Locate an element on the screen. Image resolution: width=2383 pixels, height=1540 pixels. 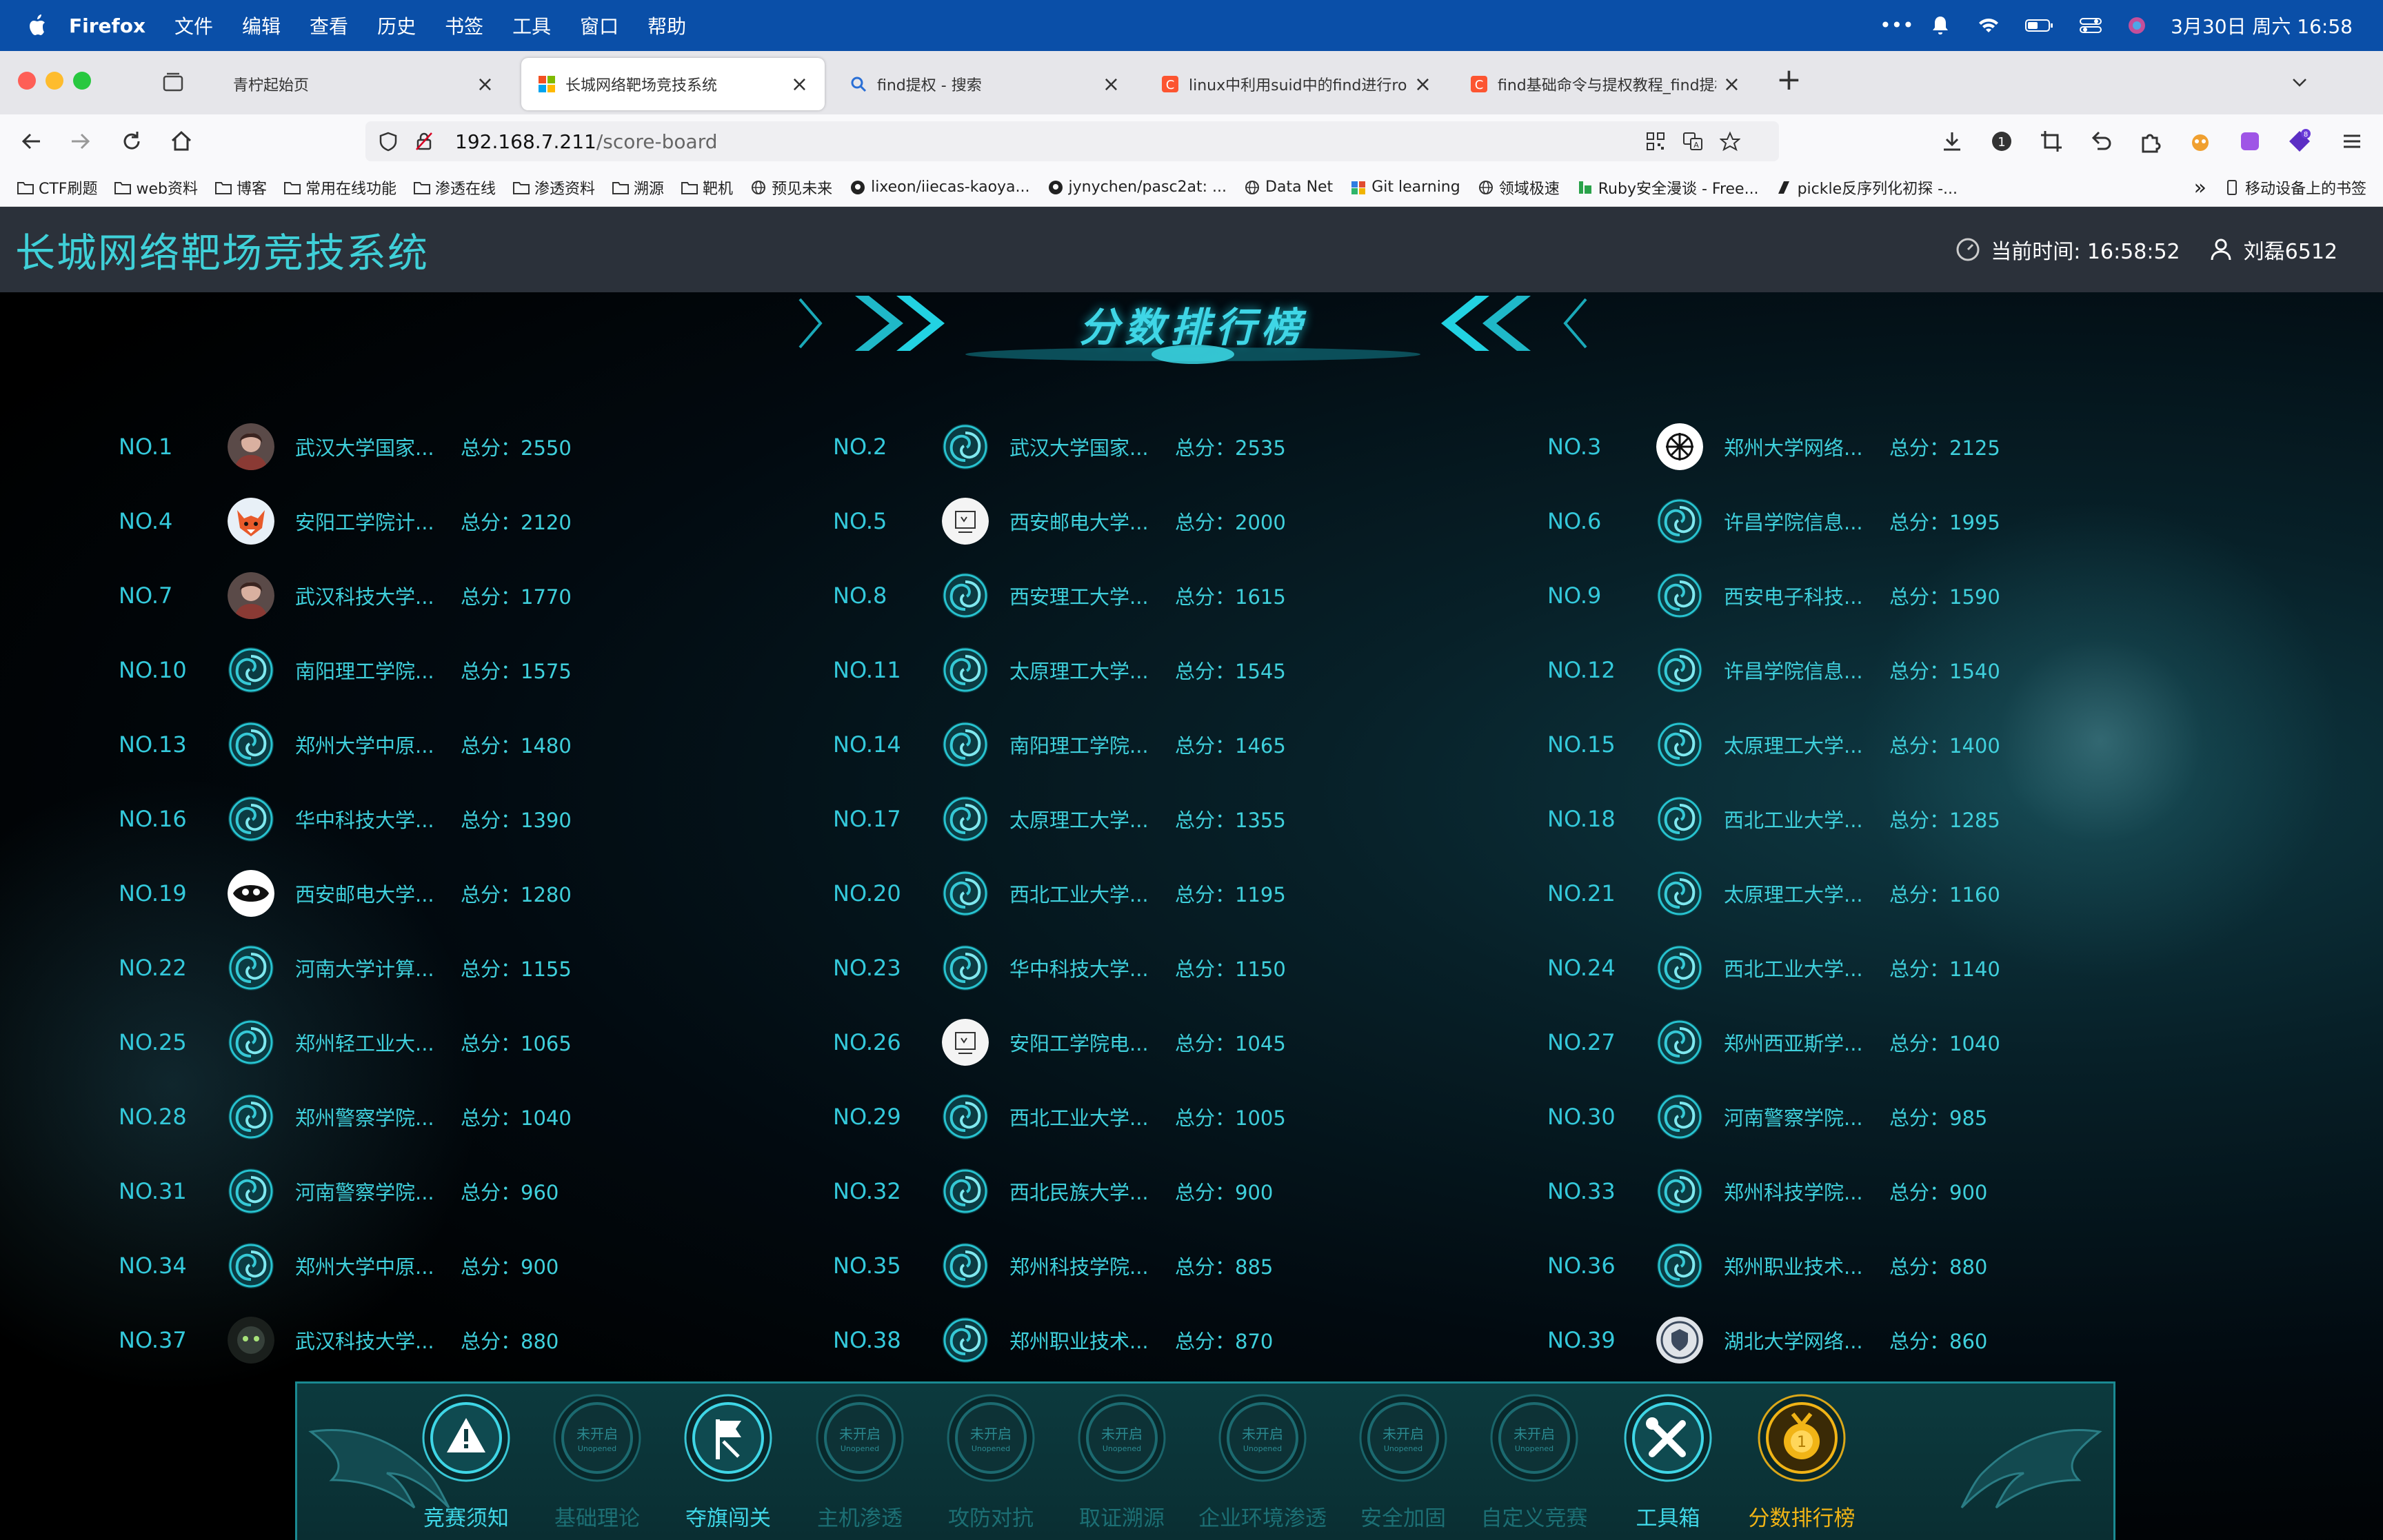
tab-overview-icon is located at coordinates (173, 82).